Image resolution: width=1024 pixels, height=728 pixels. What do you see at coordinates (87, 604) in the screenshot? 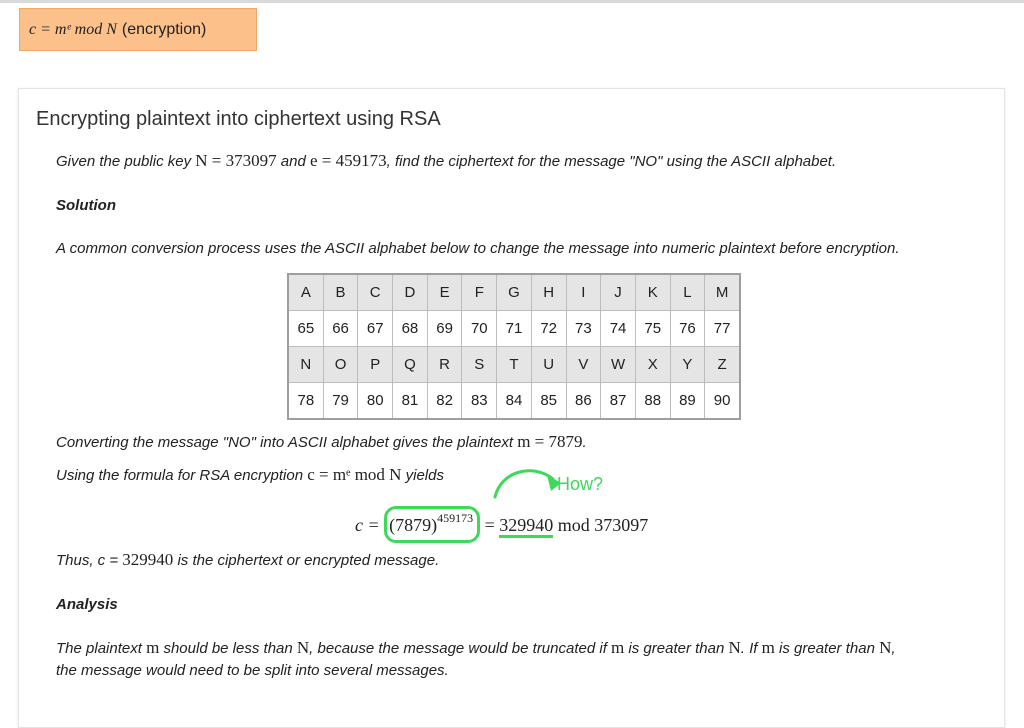
I see `analysis-heading: Analysis` at bounding box center [87, 604].